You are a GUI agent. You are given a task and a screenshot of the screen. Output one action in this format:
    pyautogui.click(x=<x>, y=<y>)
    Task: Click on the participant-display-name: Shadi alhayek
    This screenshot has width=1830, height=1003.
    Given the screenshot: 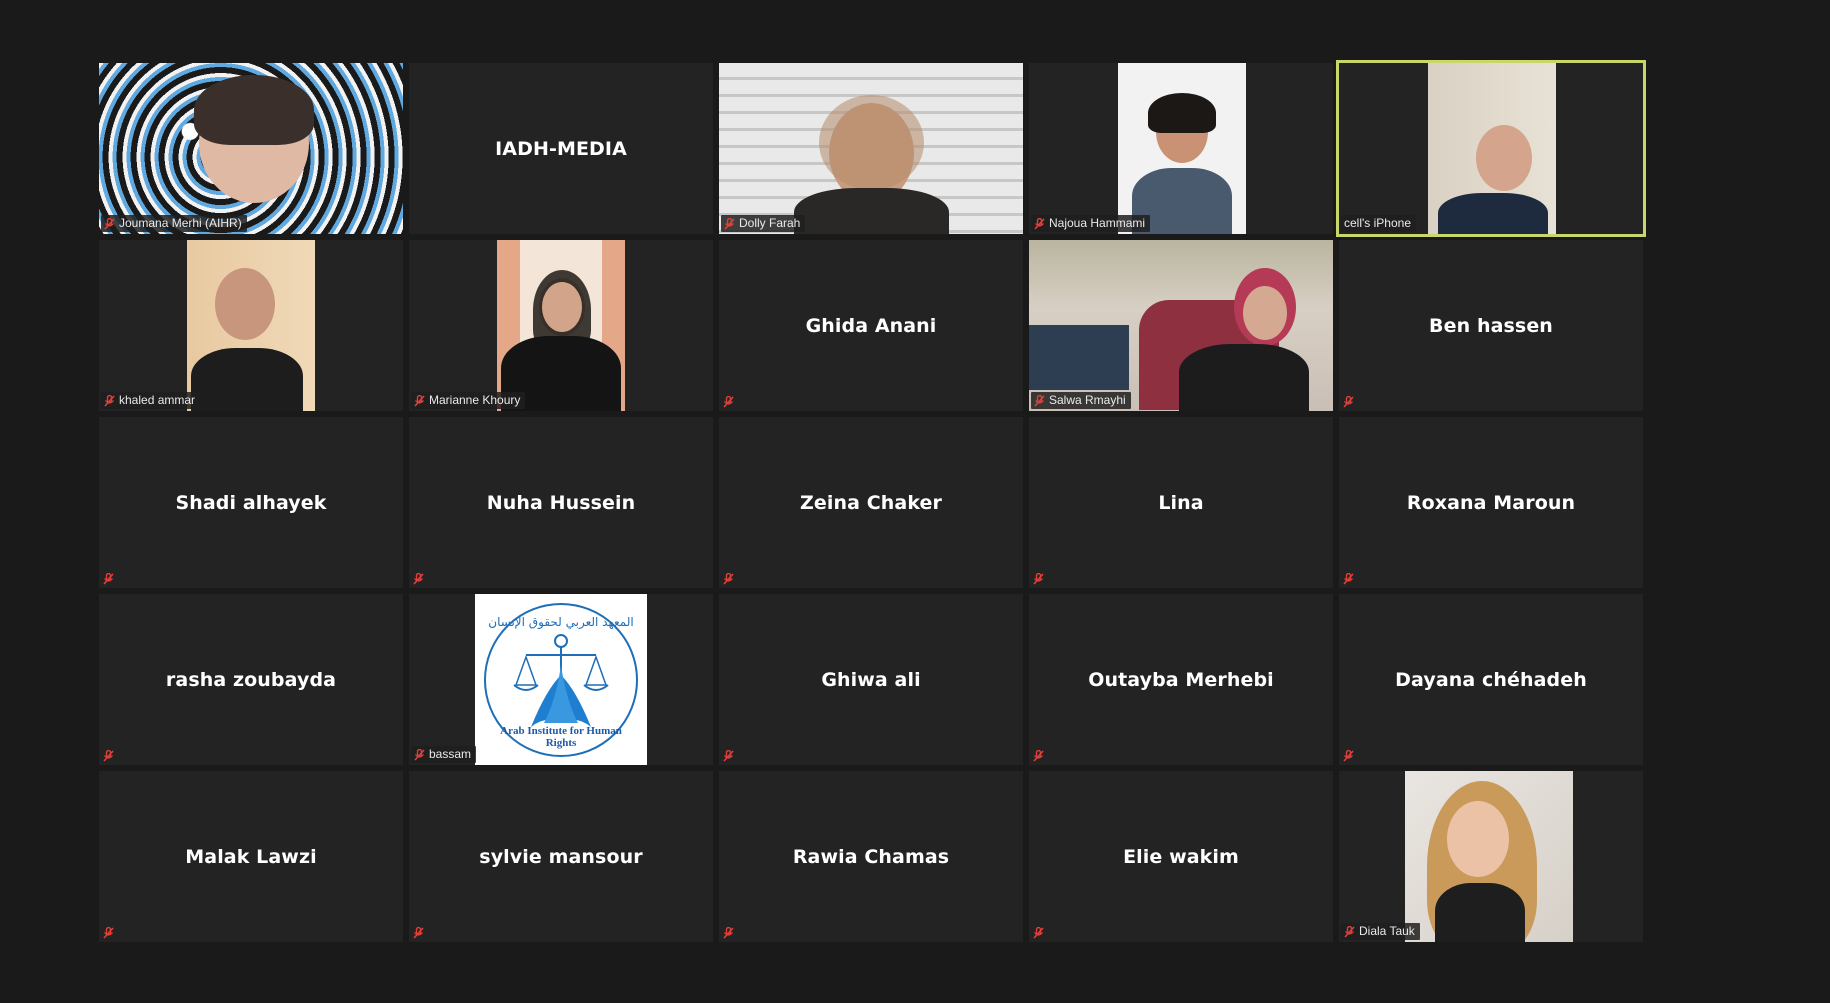 What is the action you would take?
    pyautogui.click(x=251, y=502)
    